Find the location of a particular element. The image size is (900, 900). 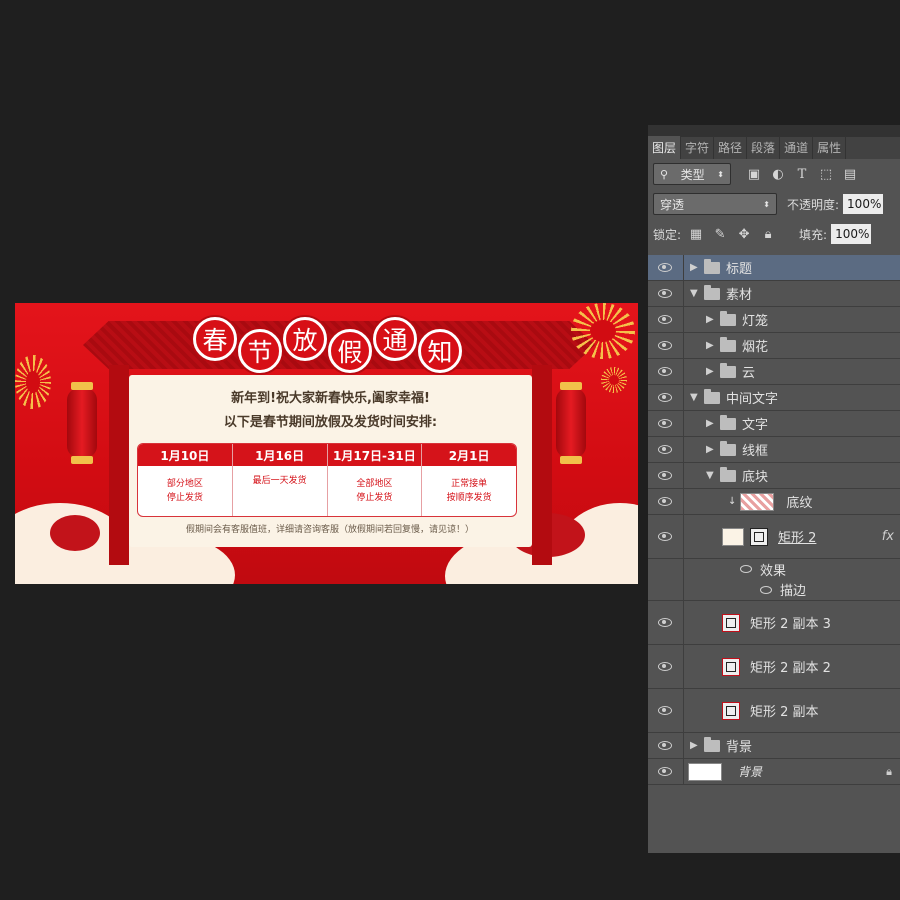

layer-name: 文字 is located at coordinates (755, 425).